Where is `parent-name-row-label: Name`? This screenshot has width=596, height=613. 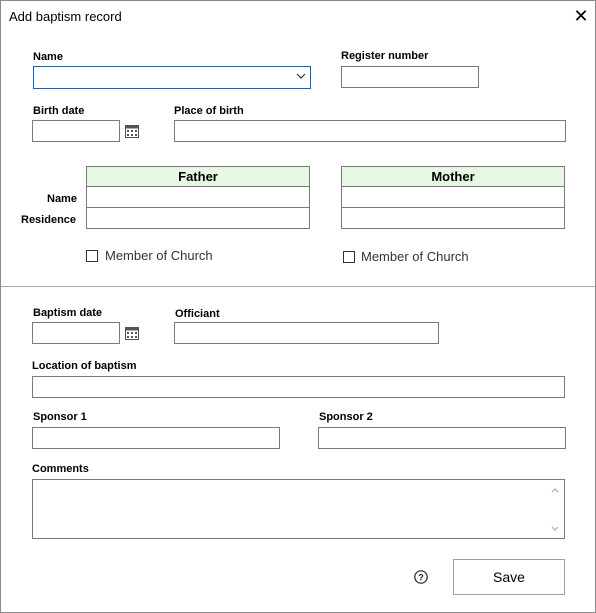 parent-name-row-label: Name is located at coordinates (62, 199).